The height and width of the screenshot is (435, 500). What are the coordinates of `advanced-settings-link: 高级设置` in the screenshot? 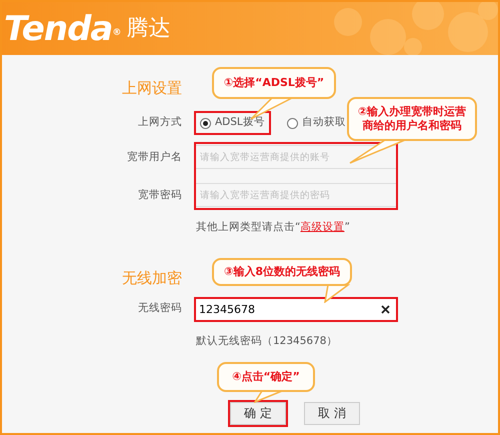 It's located at (322, 227).